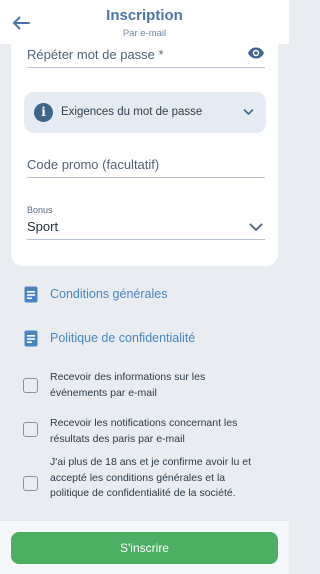  What do you see at coordinates (43, 226) in the screenshot?
I see `bonus-value: Sport` at bounding box center [43, 226].